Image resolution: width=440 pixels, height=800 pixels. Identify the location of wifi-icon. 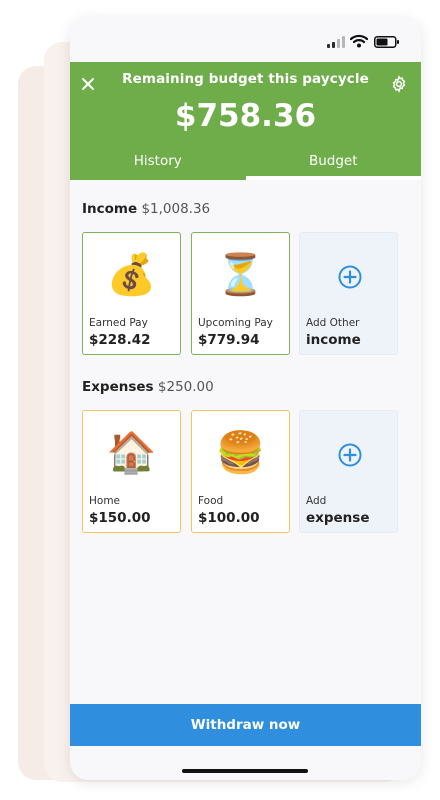
(359, 41).